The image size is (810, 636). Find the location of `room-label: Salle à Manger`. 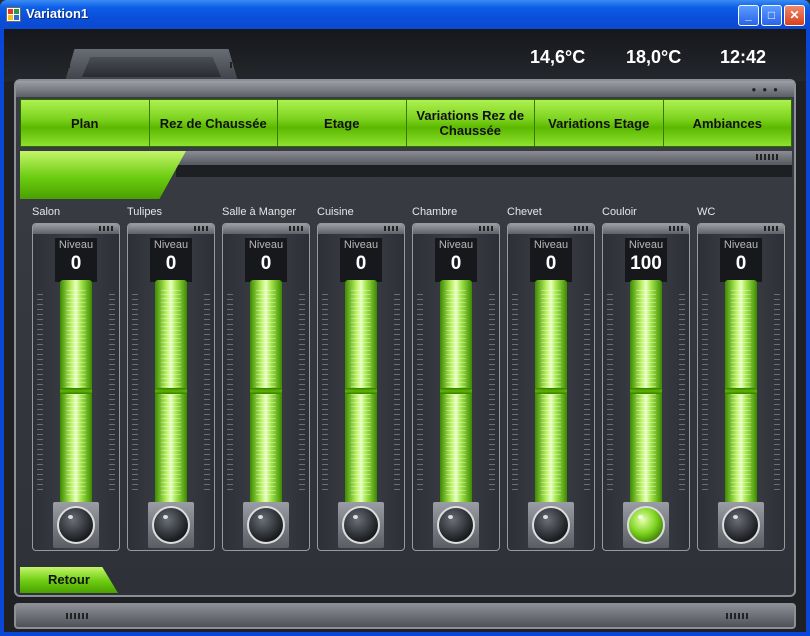

room-label: Salle à Manger is located at coordinates (259, 212).